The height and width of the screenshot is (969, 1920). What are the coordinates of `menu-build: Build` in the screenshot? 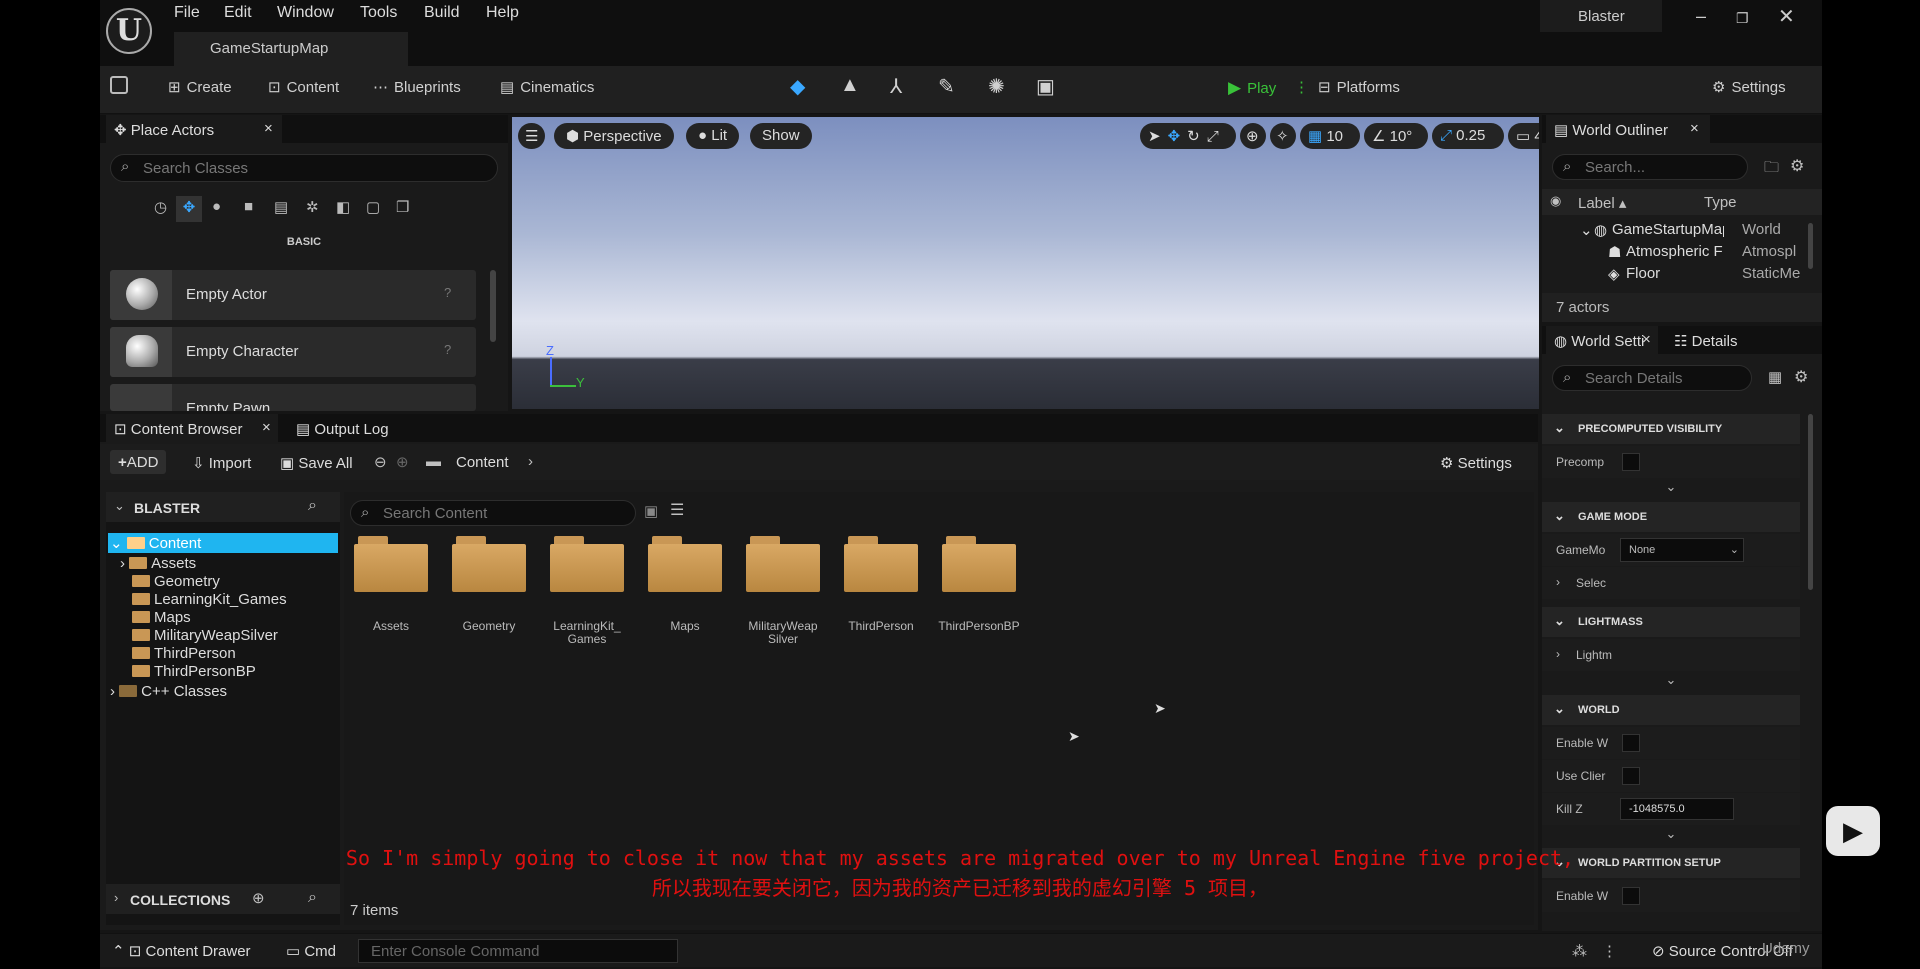 It's located at (442, 13).